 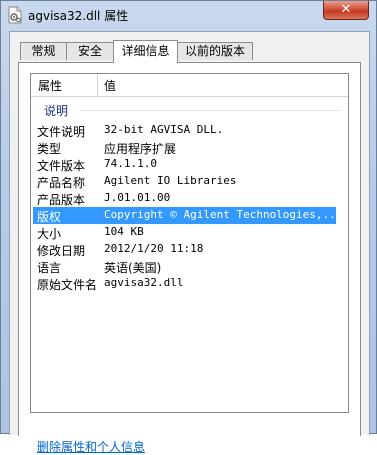 What do you see at coordinates (140, 149) in the screenshot?
I see `property-value: 应用程序扩展` at bounding box center [140, 149].